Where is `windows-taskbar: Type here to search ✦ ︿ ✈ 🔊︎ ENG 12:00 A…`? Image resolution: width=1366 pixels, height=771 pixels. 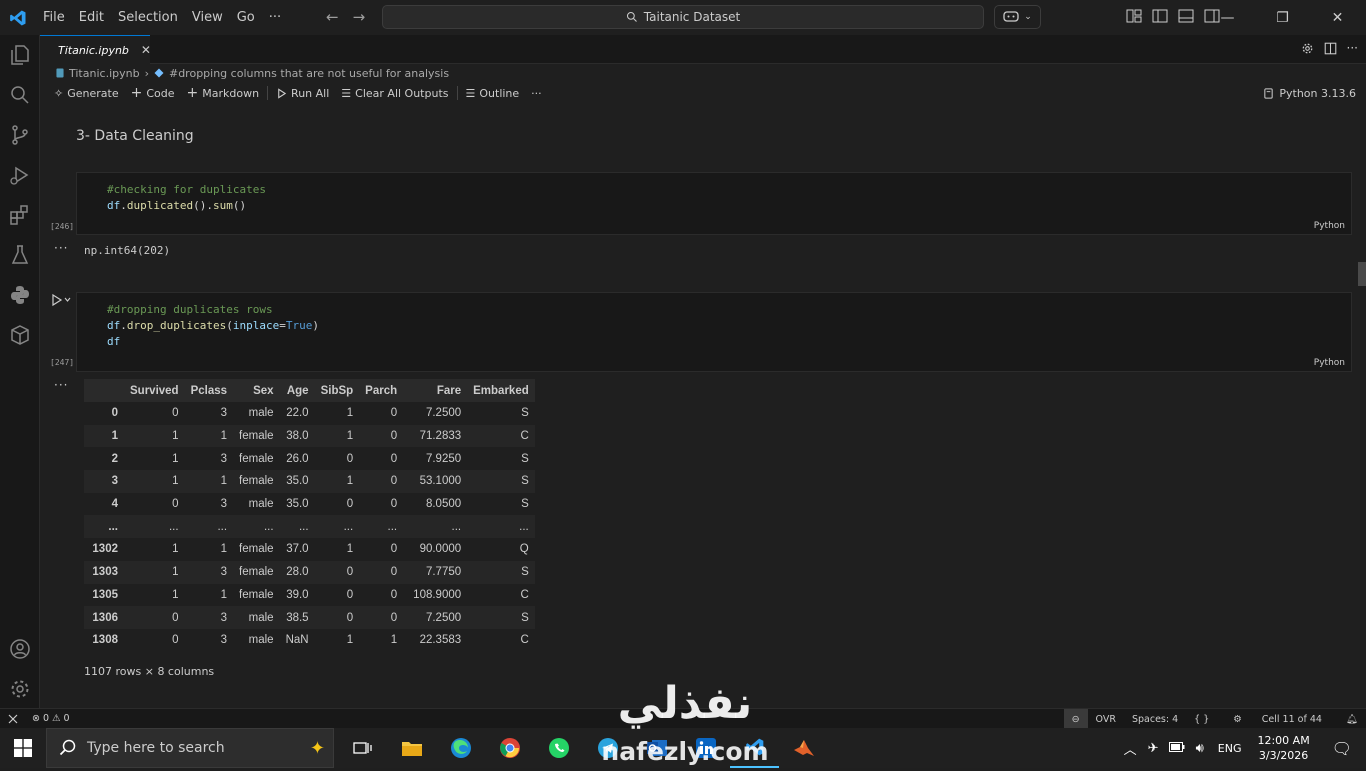
windows-taskbar: Type here to search ✦ ︿ ✈ 🔊︎ ENG 12:00 A… is located at coordinates (683, 748).